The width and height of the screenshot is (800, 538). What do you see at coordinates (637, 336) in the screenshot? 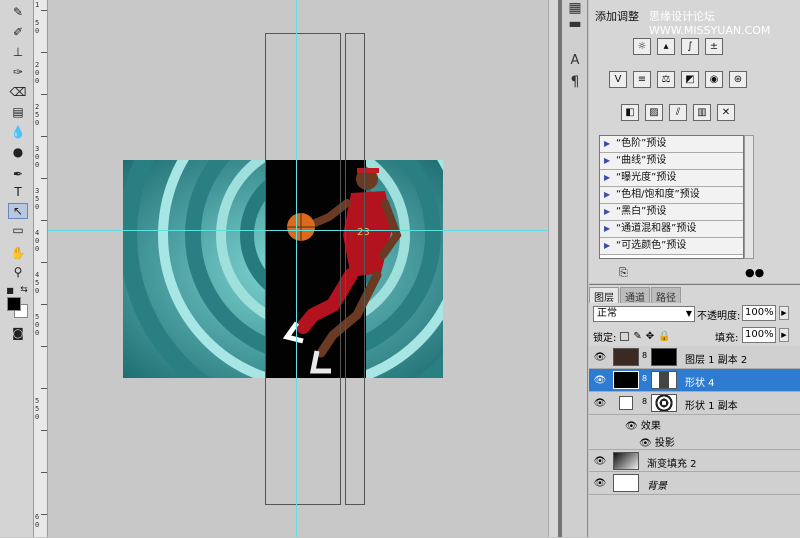
I see `lock-pixels-icon: ✎` at bounding box center [637, 336].